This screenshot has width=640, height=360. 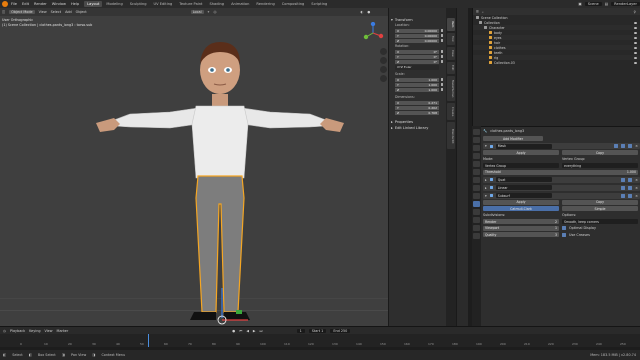 I want to click on dimensions-z-field: Z 0.768, so click(x=417, y=112).